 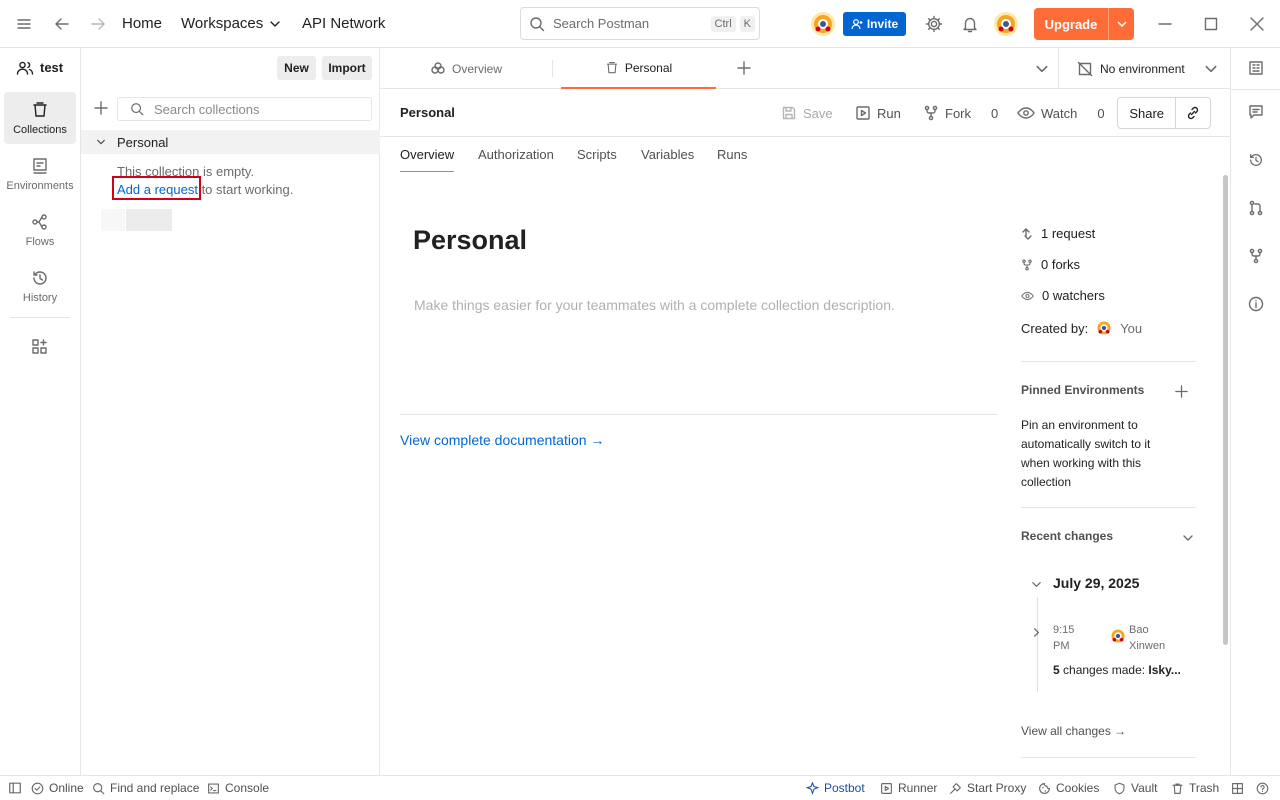 I want to click on environment-quicklook-icon, so click(x=1256, y=68).